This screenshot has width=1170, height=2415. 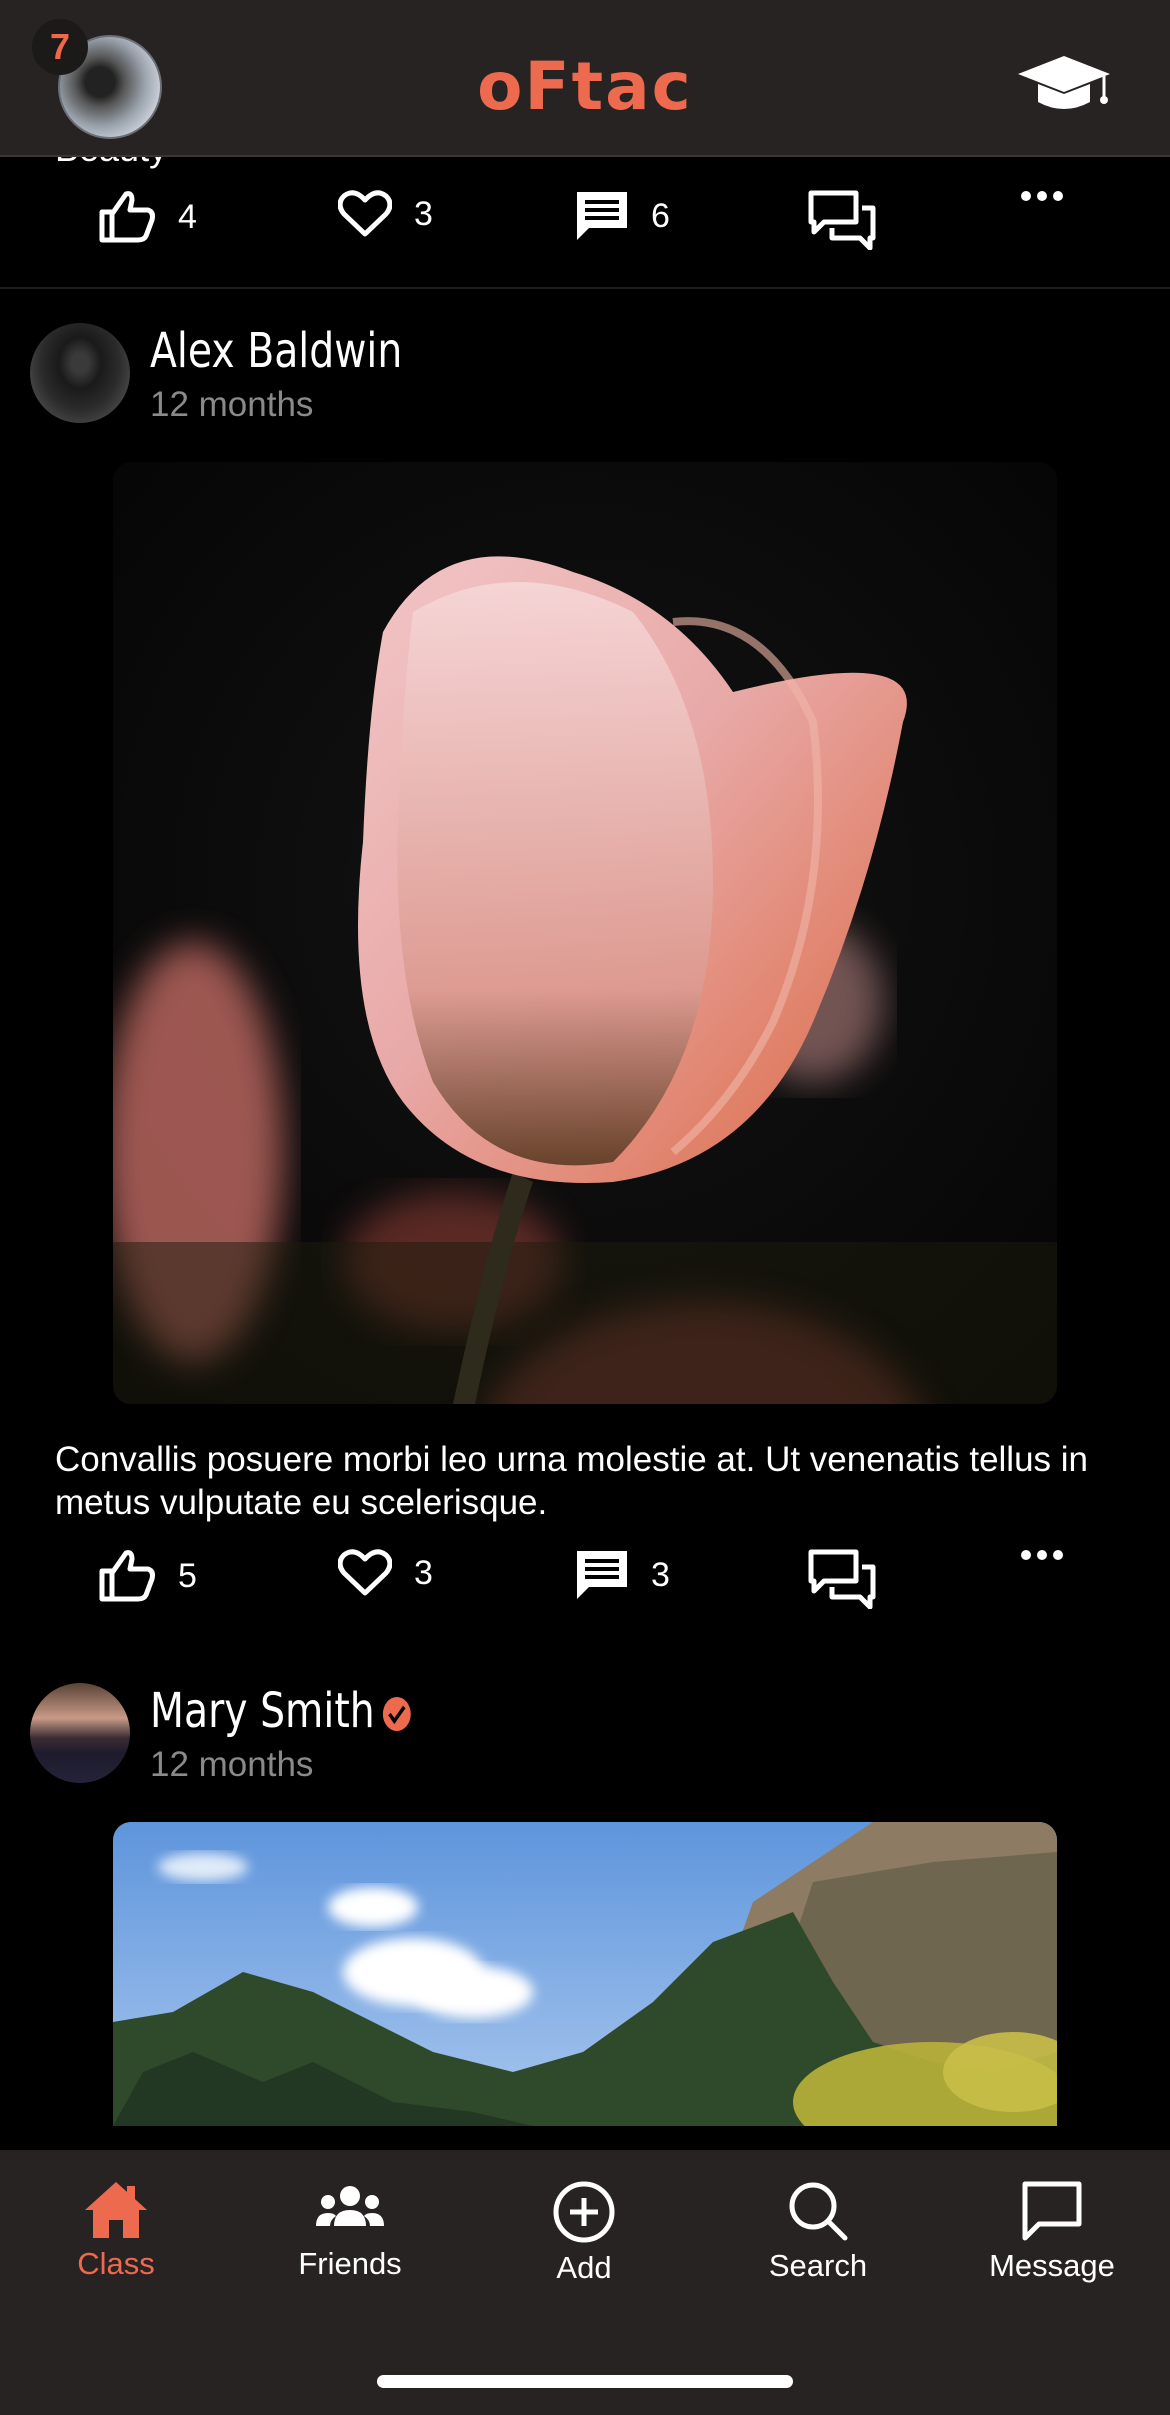 I want to click on nav-item-add: Add, so click(x=584, y=2233).